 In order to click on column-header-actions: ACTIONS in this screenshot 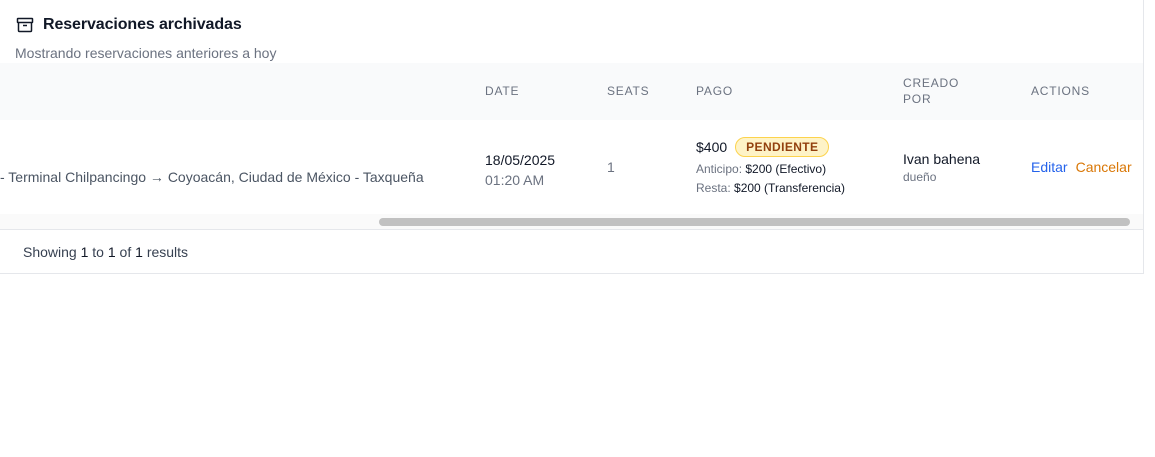, I will do `click(1060, 91)`.